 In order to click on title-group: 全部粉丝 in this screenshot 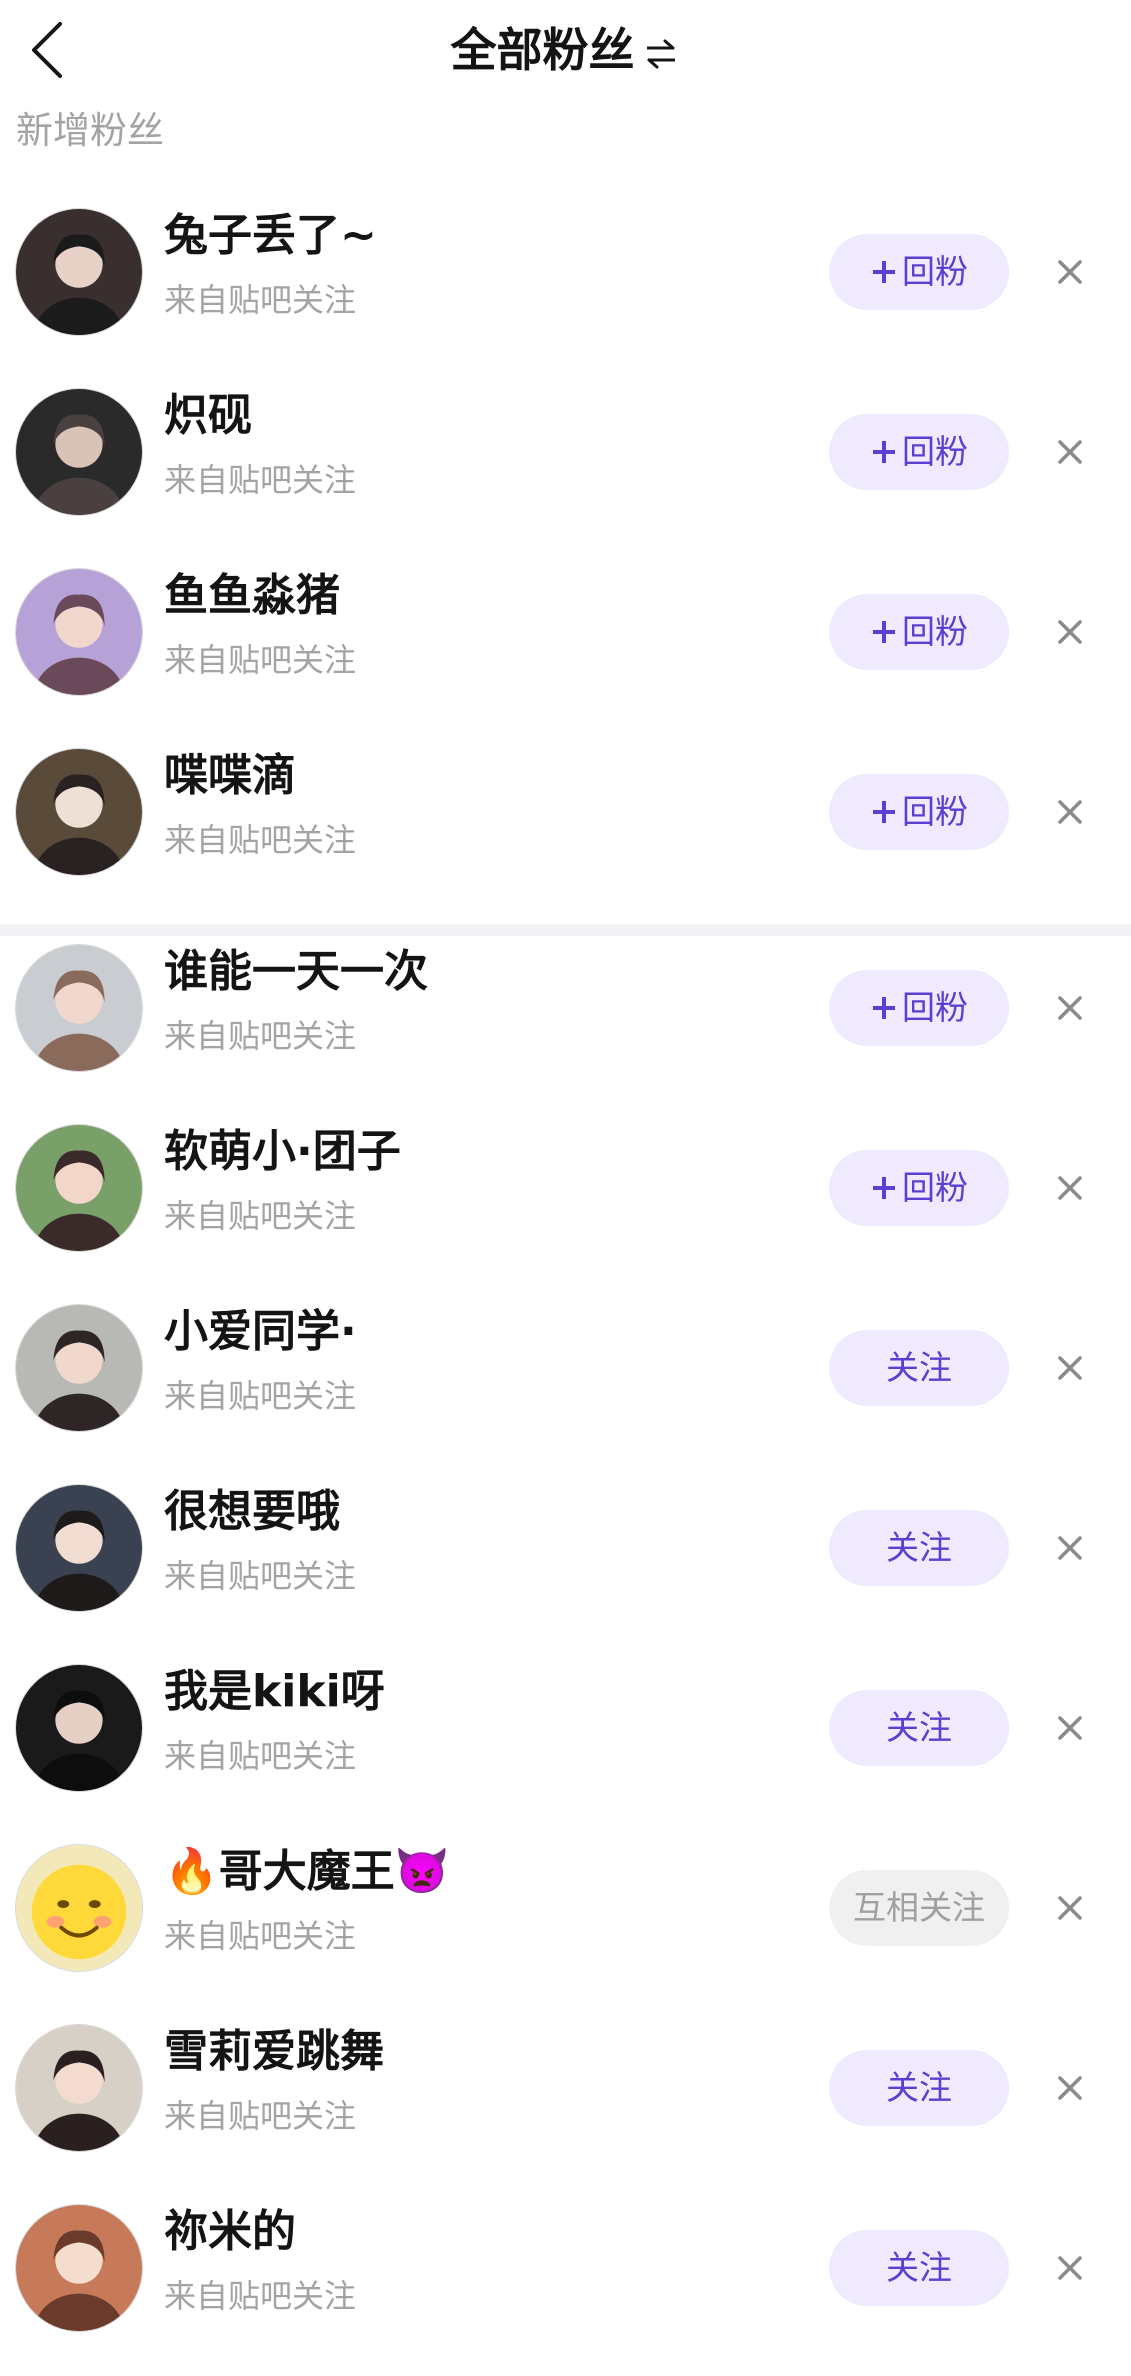, I will do `click(565, 50)`.